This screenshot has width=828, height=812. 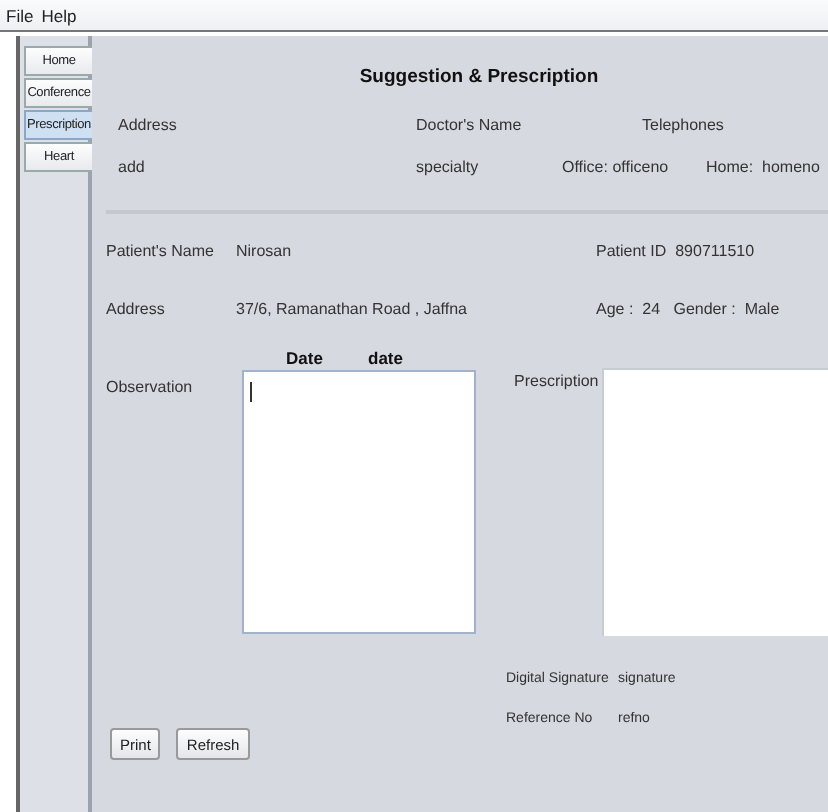 I want to click on address-value: add, so click(x=132, y=166).